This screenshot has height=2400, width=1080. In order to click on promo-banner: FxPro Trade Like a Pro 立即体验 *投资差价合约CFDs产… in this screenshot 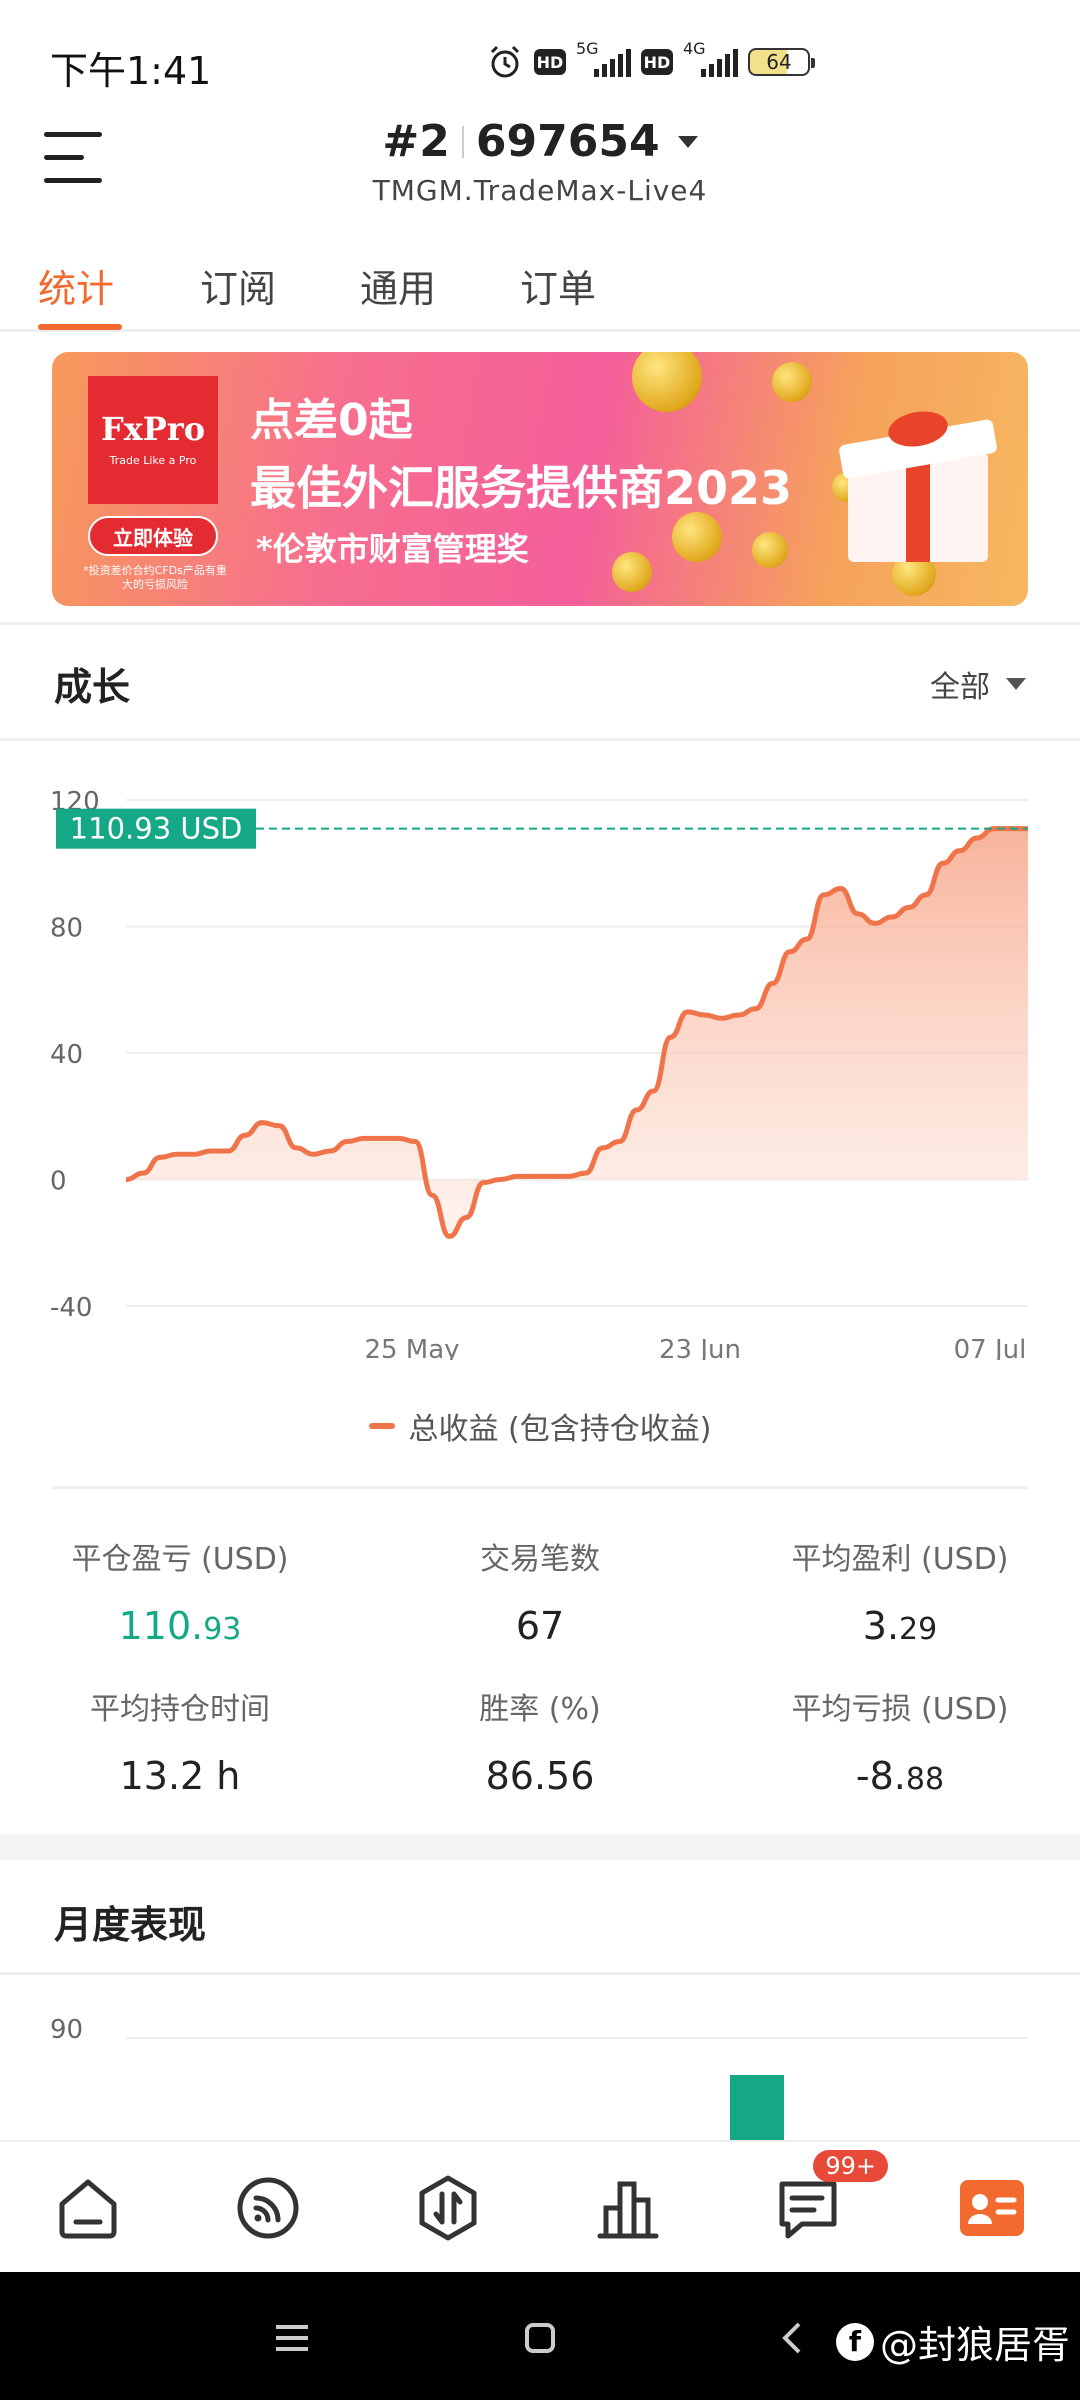, I will do `click(540, 479)`.